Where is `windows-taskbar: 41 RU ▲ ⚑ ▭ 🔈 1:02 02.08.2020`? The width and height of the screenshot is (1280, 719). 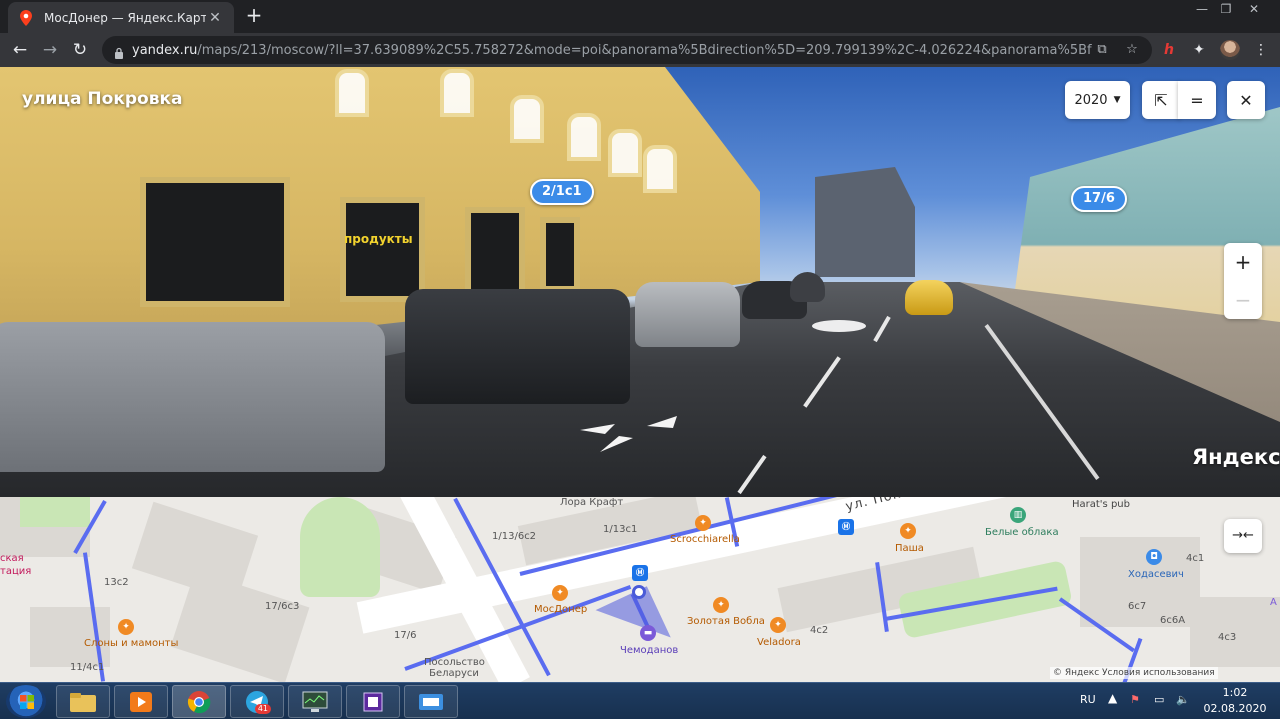 windows-taskbar: 41 RU ▲ ⚑ ▭ 🔈 1:02 02.08.2020 is located at coordinates (640, 700).